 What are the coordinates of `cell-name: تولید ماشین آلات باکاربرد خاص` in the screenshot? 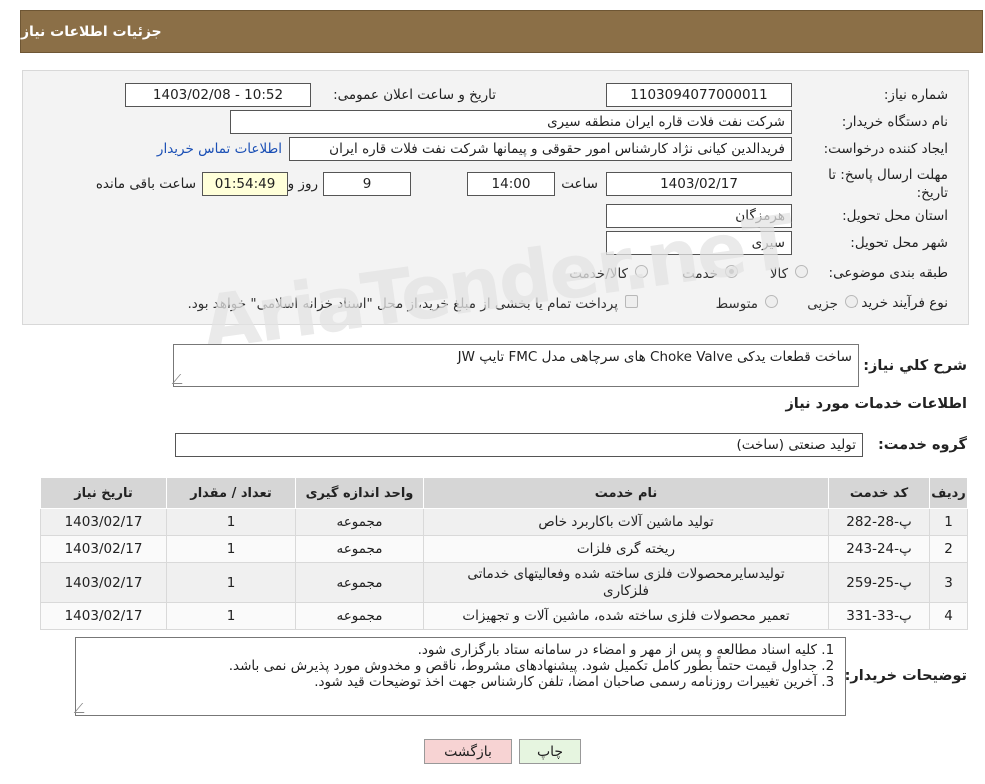 It's located at (626, 522).